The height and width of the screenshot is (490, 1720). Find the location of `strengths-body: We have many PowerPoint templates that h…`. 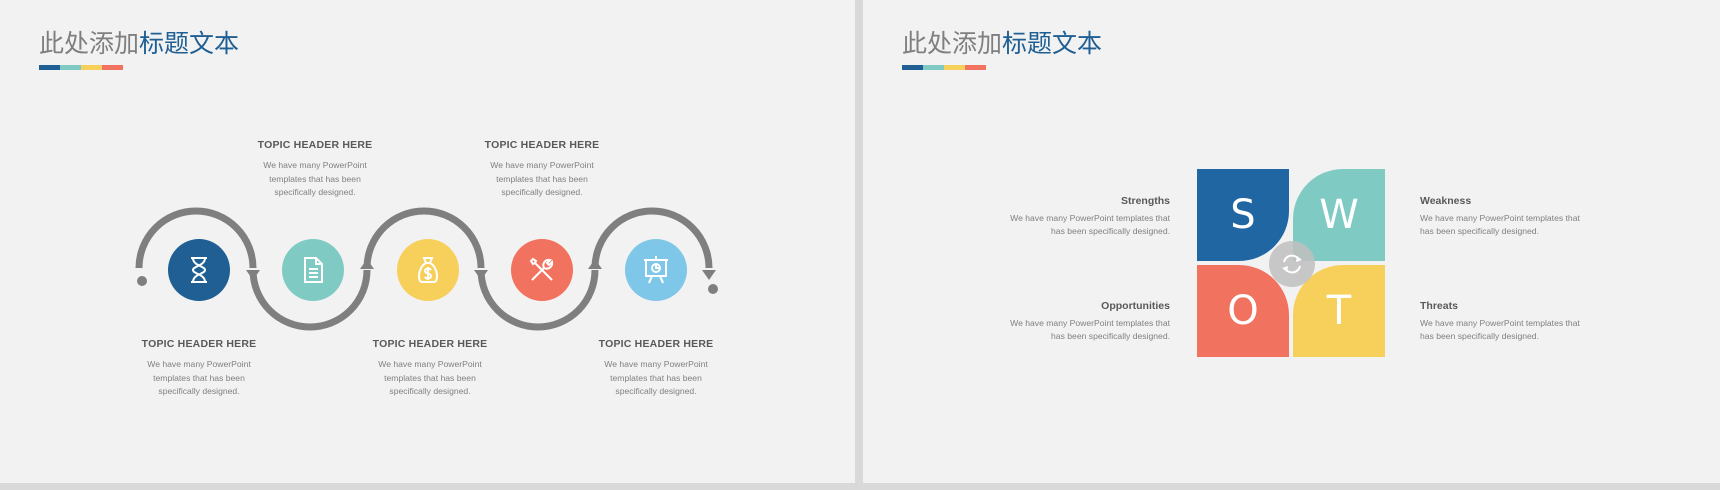

strengths-body: We have many PowerPoint templates that h… is located at coordinates (1090, 224).